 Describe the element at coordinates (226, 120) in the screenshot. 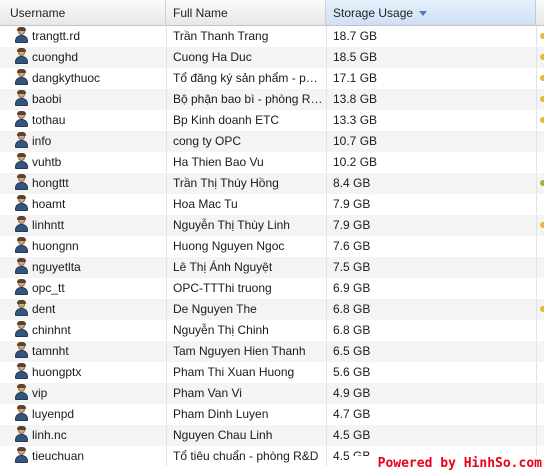

I see `full-name-cell: Bp Kinh doanh ETC` at that location.